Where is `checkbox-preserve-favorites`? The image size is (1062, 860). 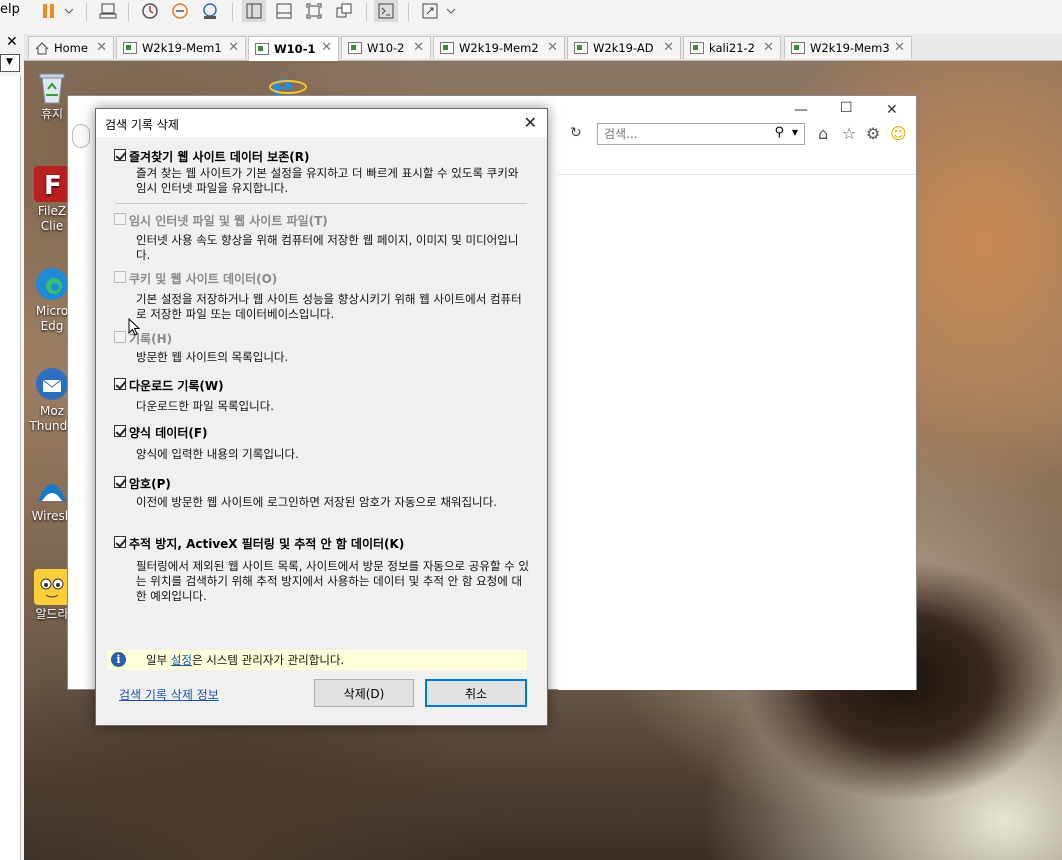
checkbox-preserve-favorites is located at coordinates (120, 155).